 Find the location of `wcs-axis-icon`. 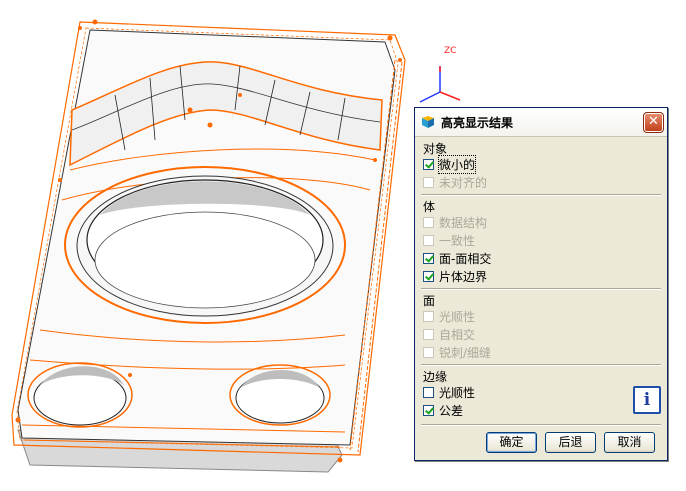

wcs-axis-icon is located at coordinates (440, 84).